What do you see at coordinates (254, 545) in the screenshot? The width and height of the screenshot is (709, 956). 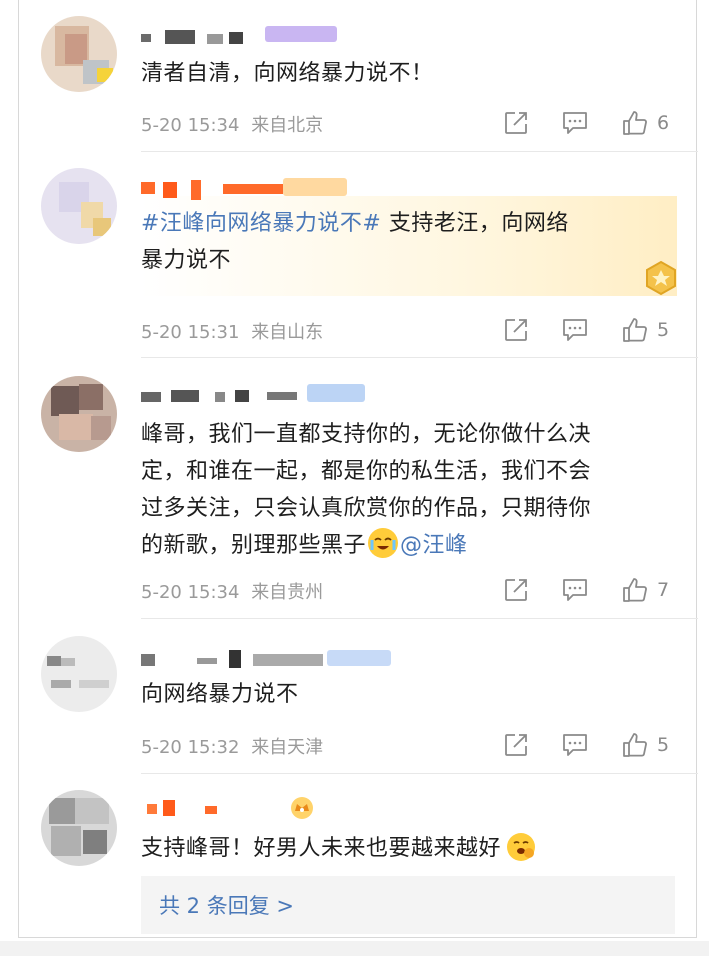 I see `comment-text-part: 的新歌，别理那些黑子` at bounding box center [254, 545].